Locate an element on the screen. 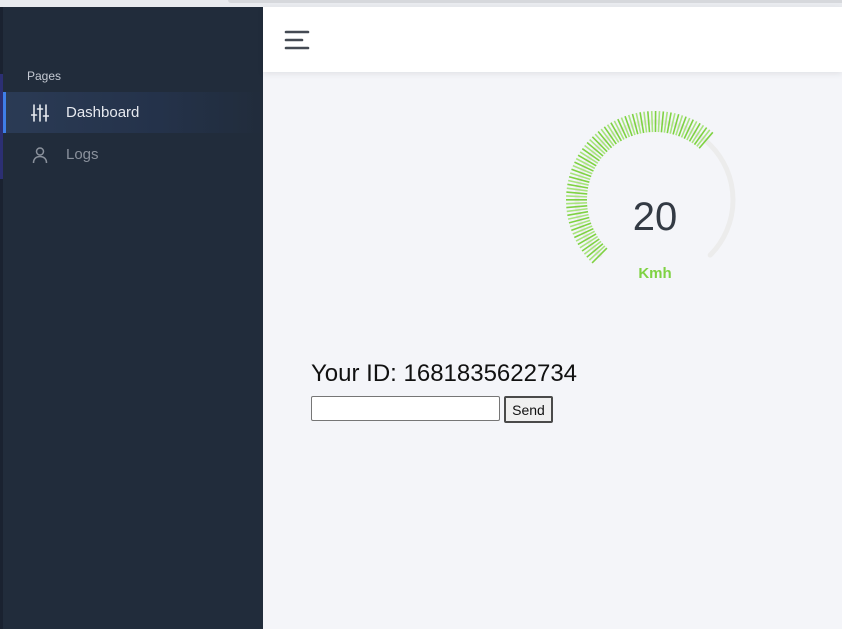 This screenshot has height=629, width=842. sidebar-section-title: Pages is located at coordinates (44, 76).